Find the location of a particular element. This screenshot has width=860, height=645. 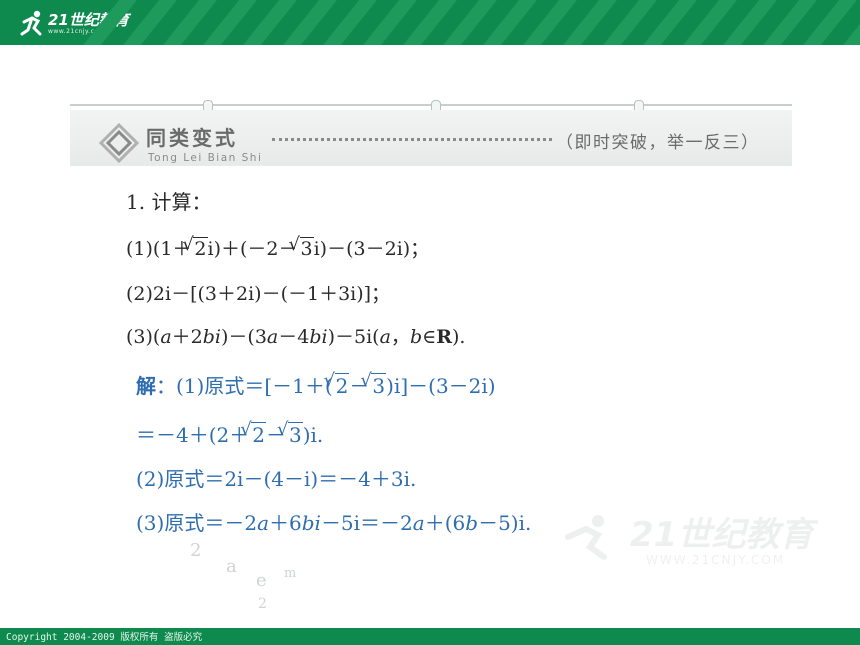

solution-line-2: ＝－4＋(2＋2－3)i. is located at coordinates (229, 433).